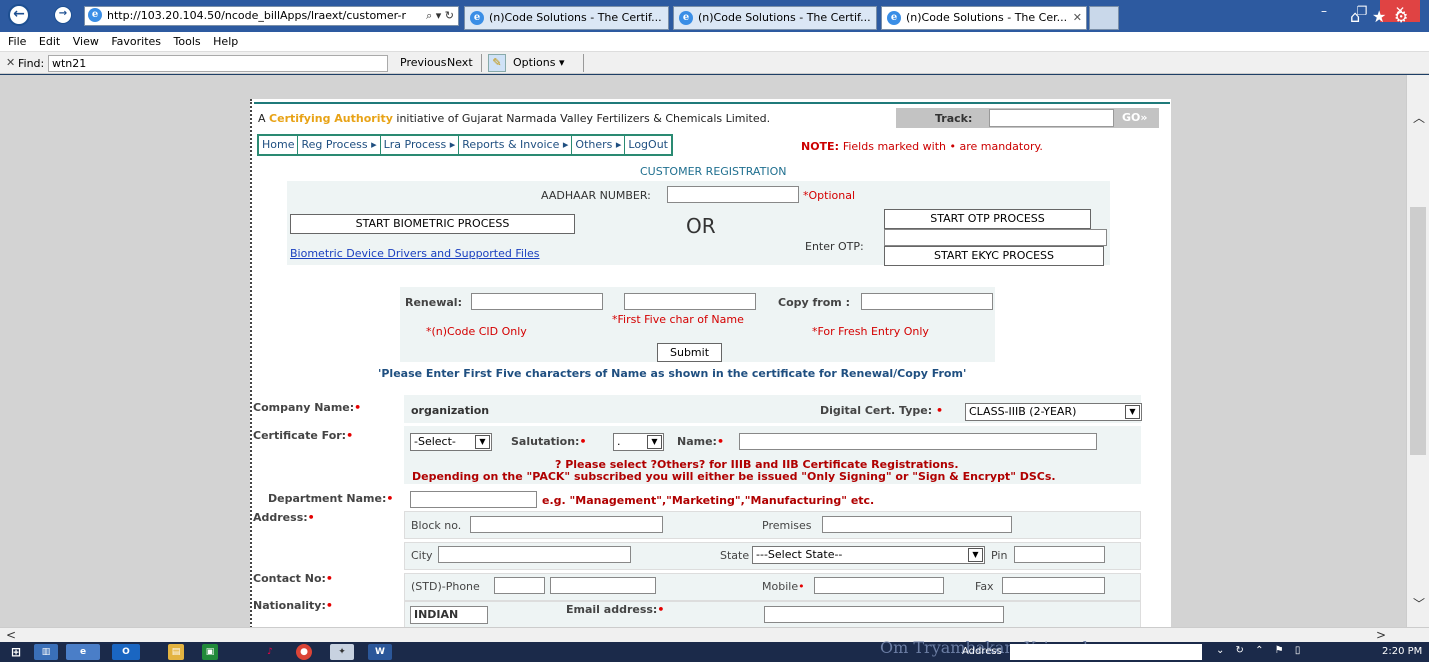 The height and width of the screenshot is (662, 1429). Describe the element at coordinates (1104, 18) in the screenshot. I see `new-tab-button` at that location.